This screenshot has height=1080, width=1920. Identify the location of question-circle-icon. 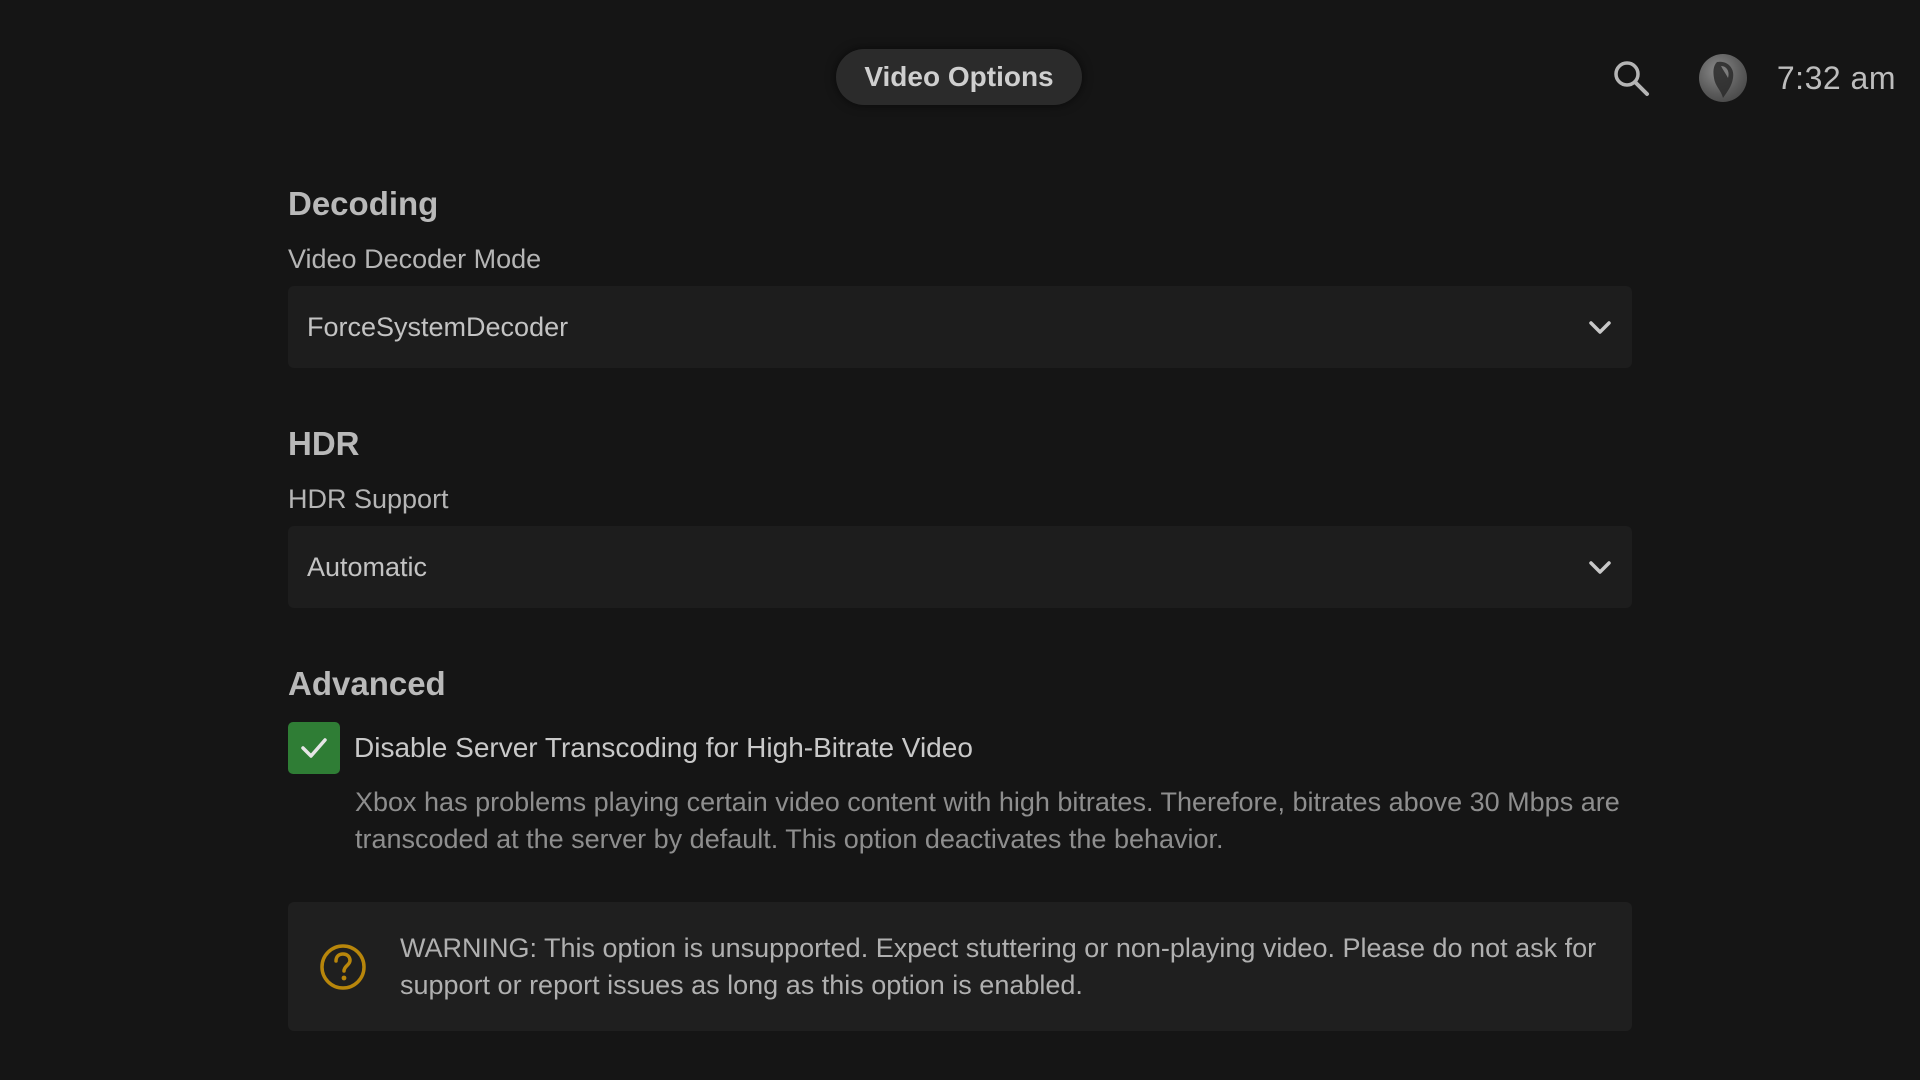
(343, 966).